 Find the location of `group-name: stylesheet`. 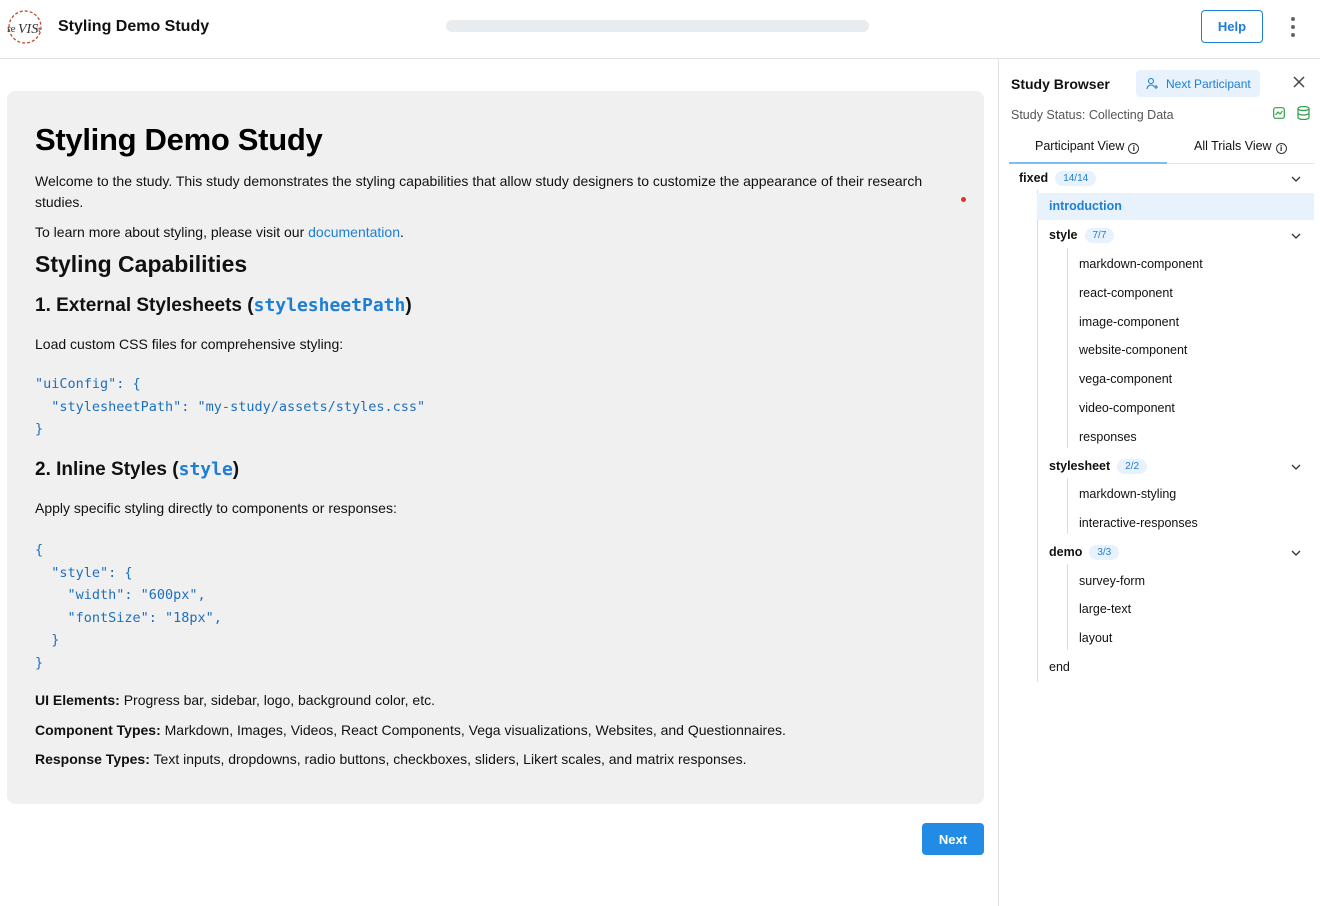

group-name: stylesheet is located at coordinates (1080, 466).